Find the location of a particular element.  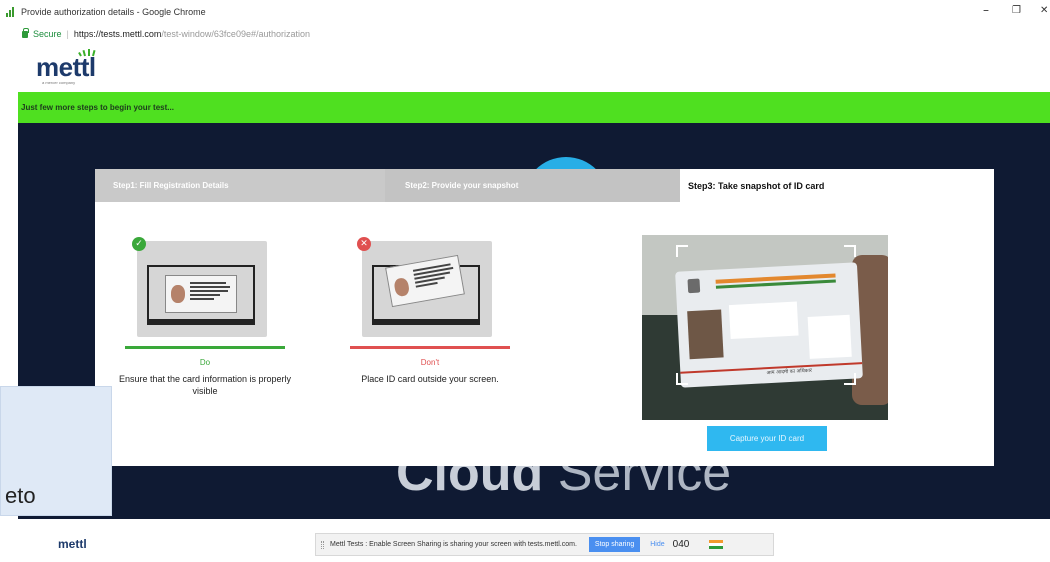

dont-description: Place ID card outside your screen. is located at coordinates (430, 379).